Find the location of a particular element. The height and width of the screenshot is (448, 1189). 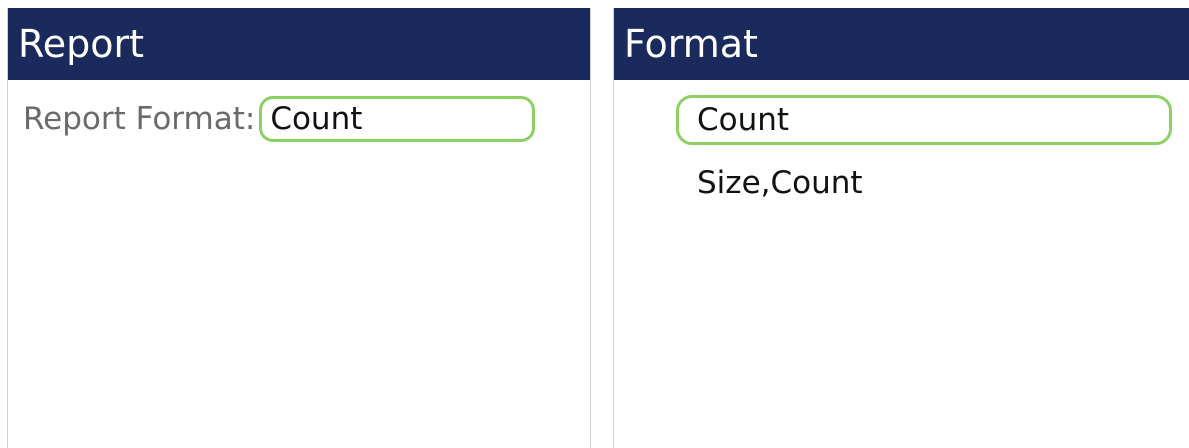

format-option-count: Count is located at coordinates (924, 120).